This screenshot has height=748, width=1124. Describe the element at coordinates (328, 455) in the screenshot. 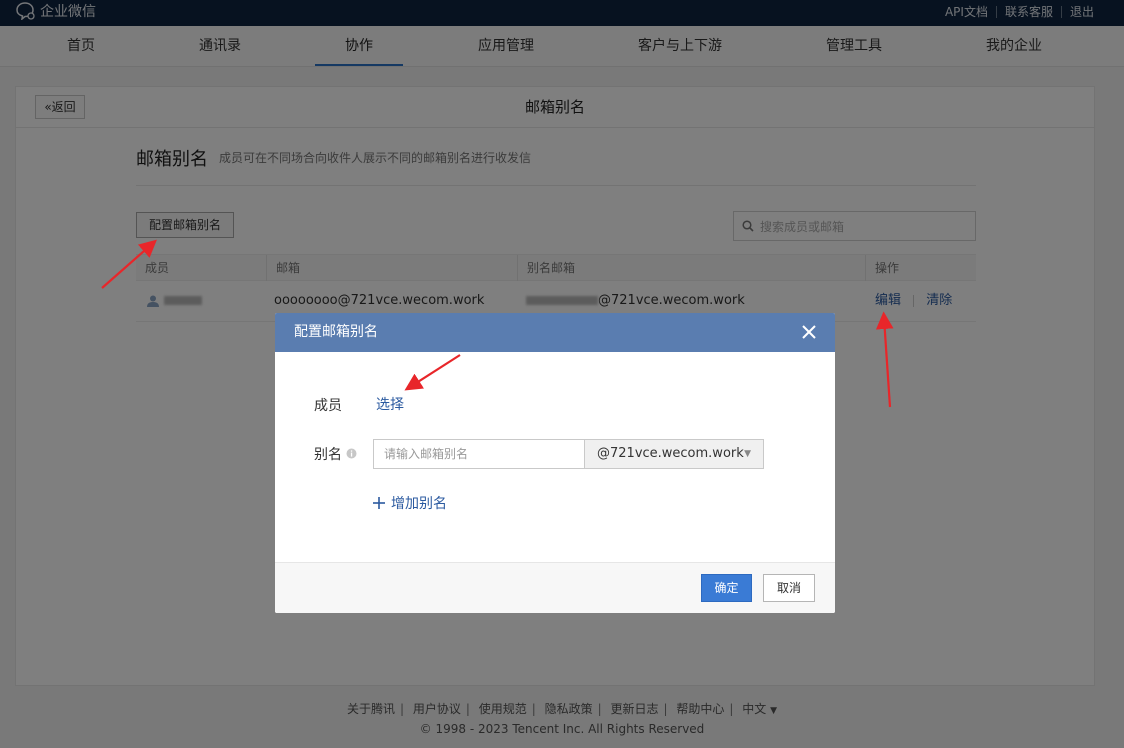

I see `alias-label: 别名` at that location.